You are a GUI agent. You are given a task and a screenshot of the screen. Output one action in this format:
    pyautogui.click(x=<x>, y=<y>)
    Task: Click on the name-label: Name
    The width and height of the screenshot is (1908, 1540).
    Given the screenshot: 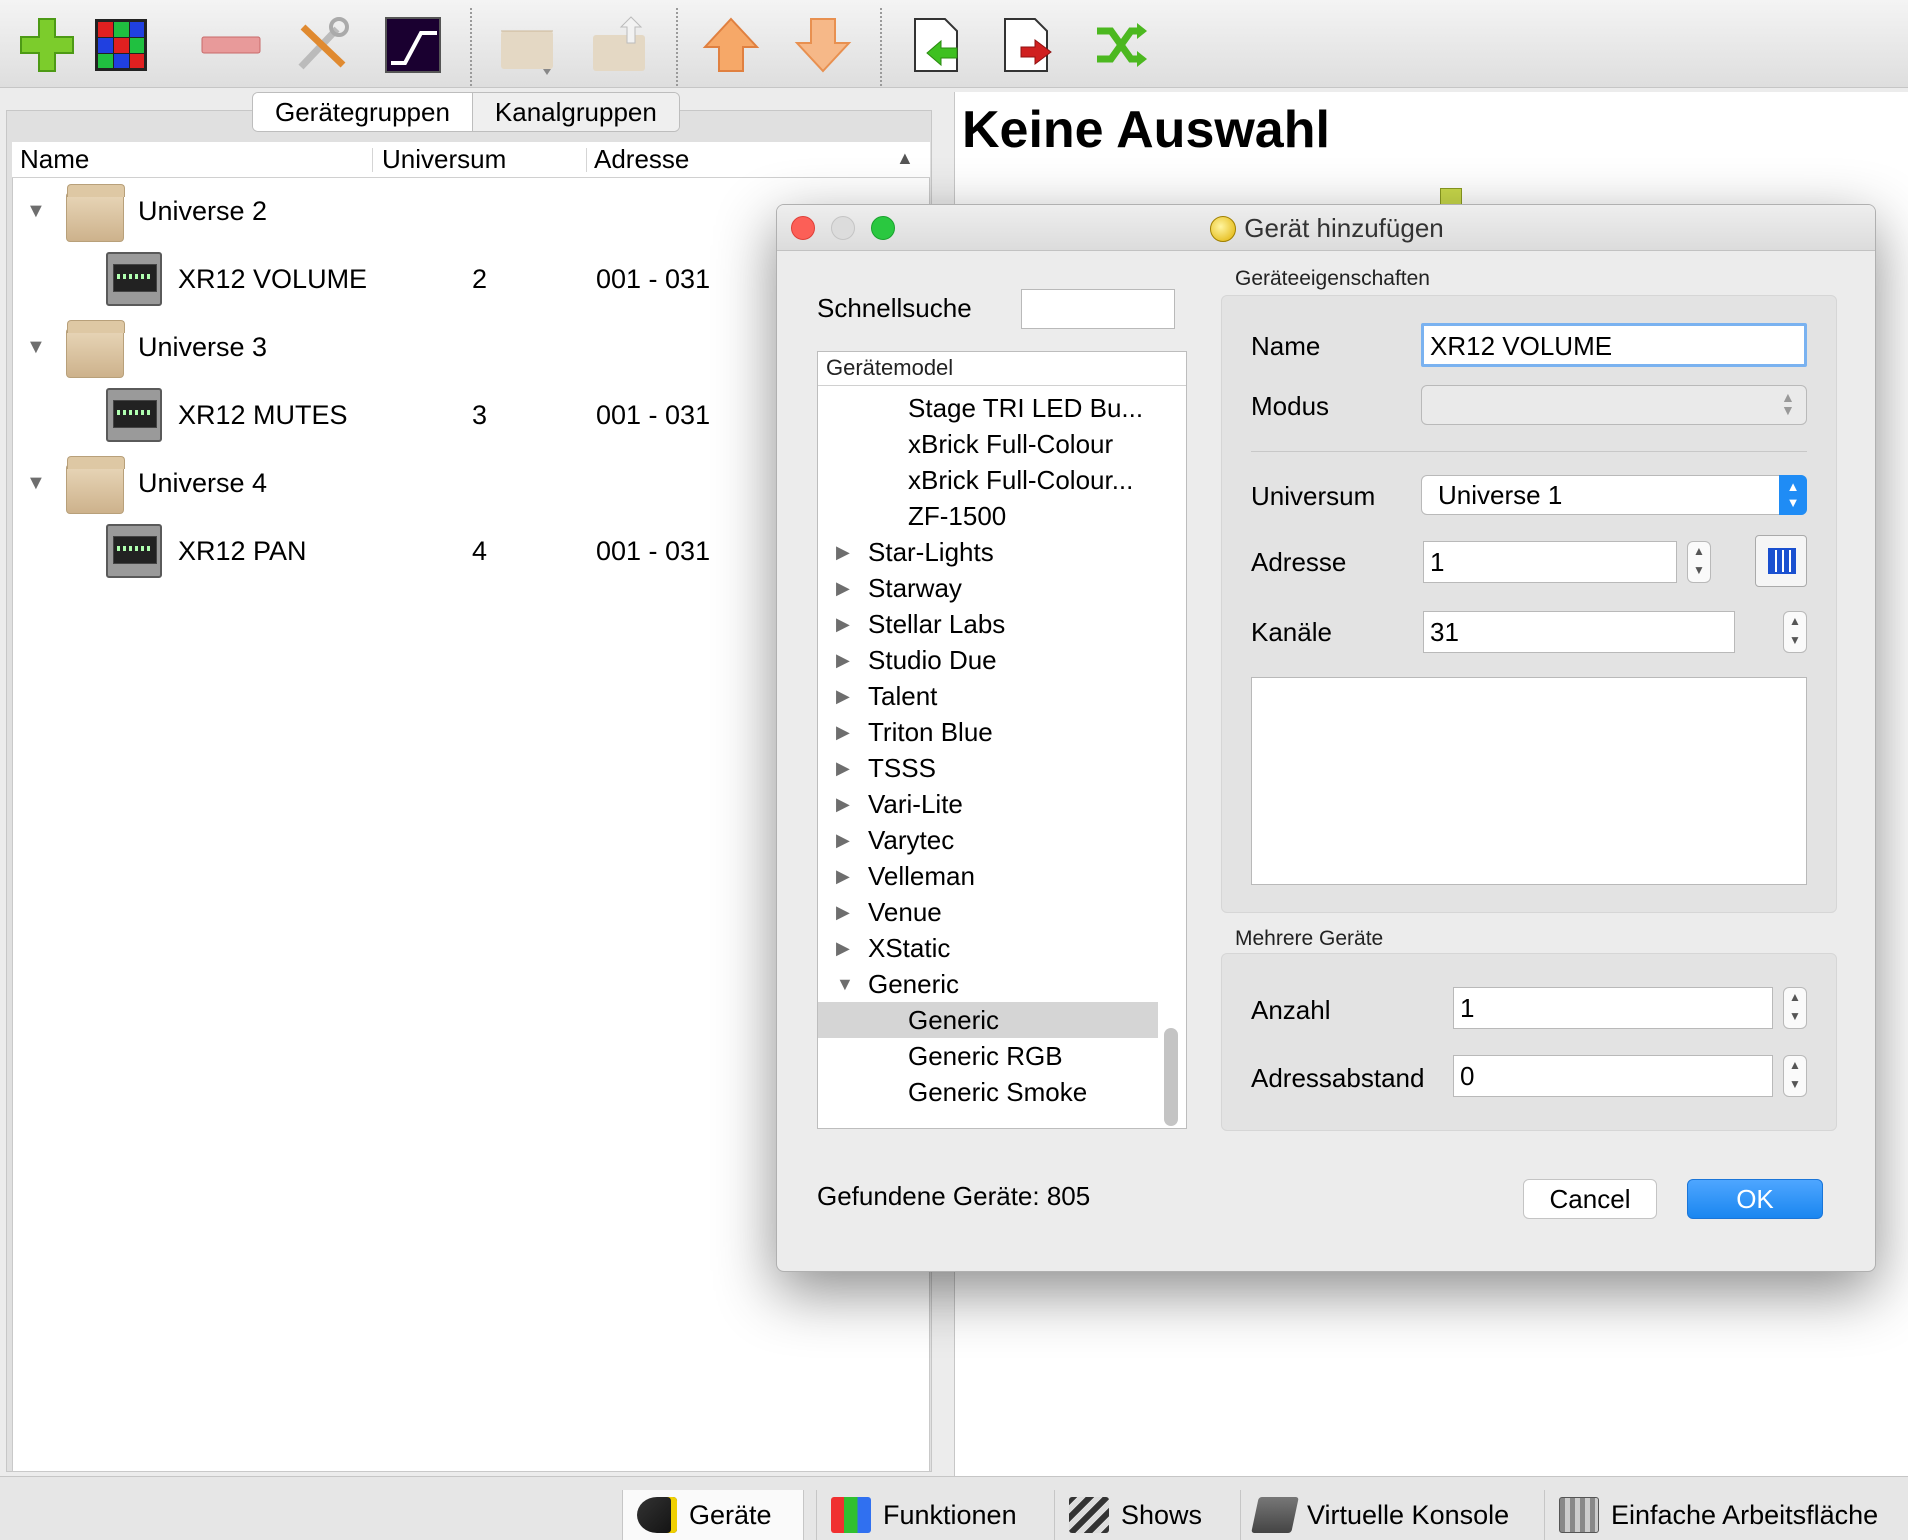 What is the action you would take?
    pyautogui.click(x=1286, y=346)
    